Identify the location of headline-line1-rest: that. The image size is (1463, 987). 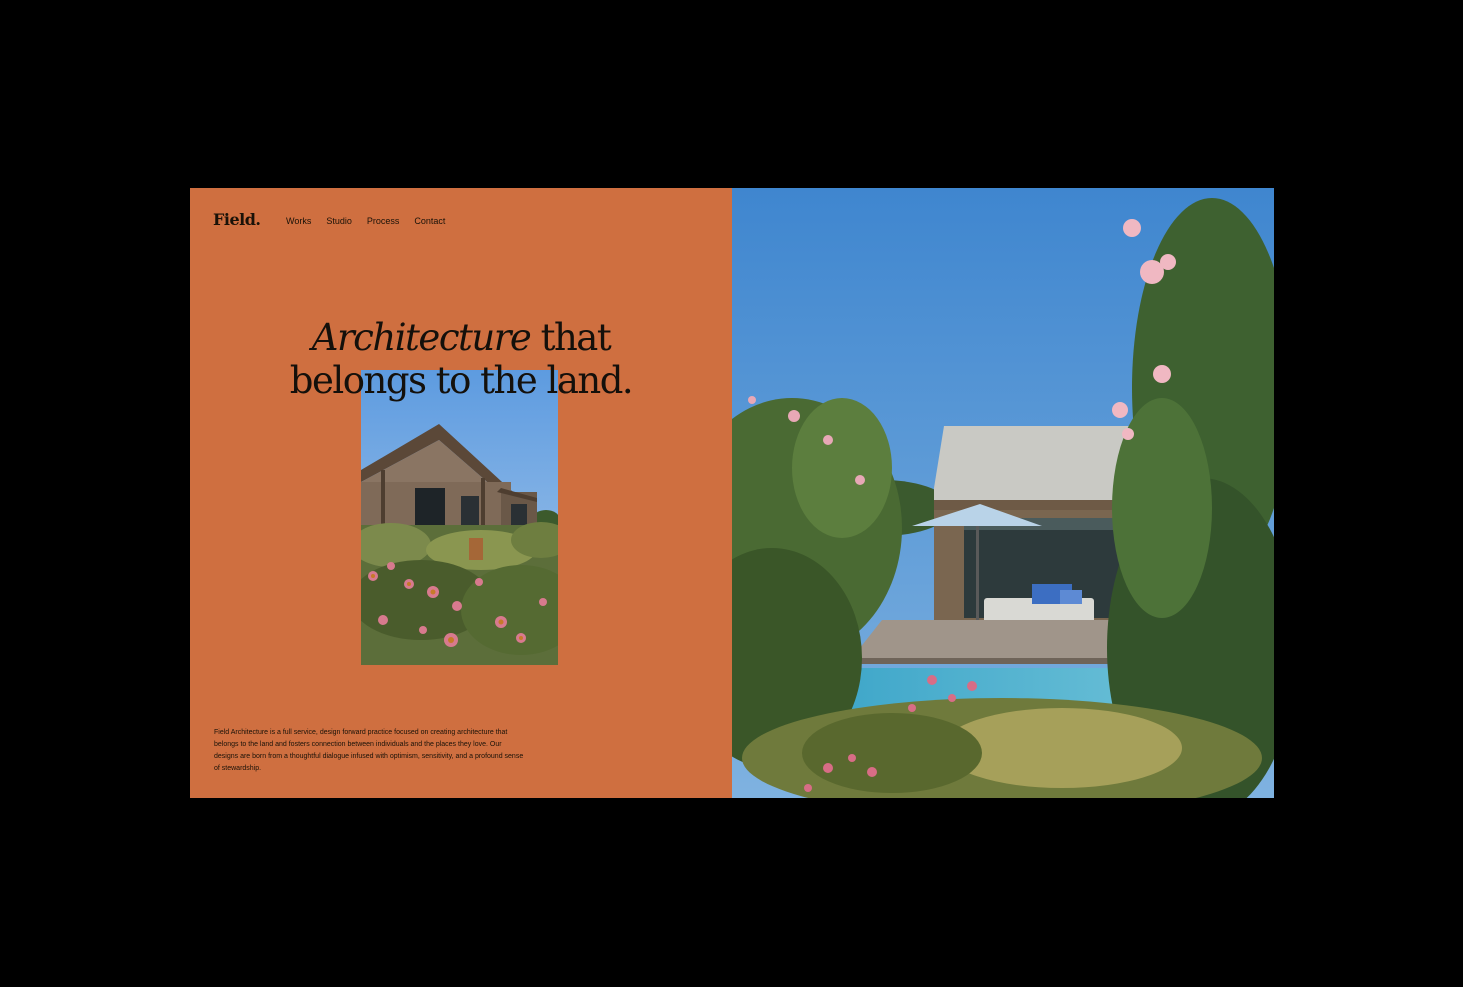
(571, 337).